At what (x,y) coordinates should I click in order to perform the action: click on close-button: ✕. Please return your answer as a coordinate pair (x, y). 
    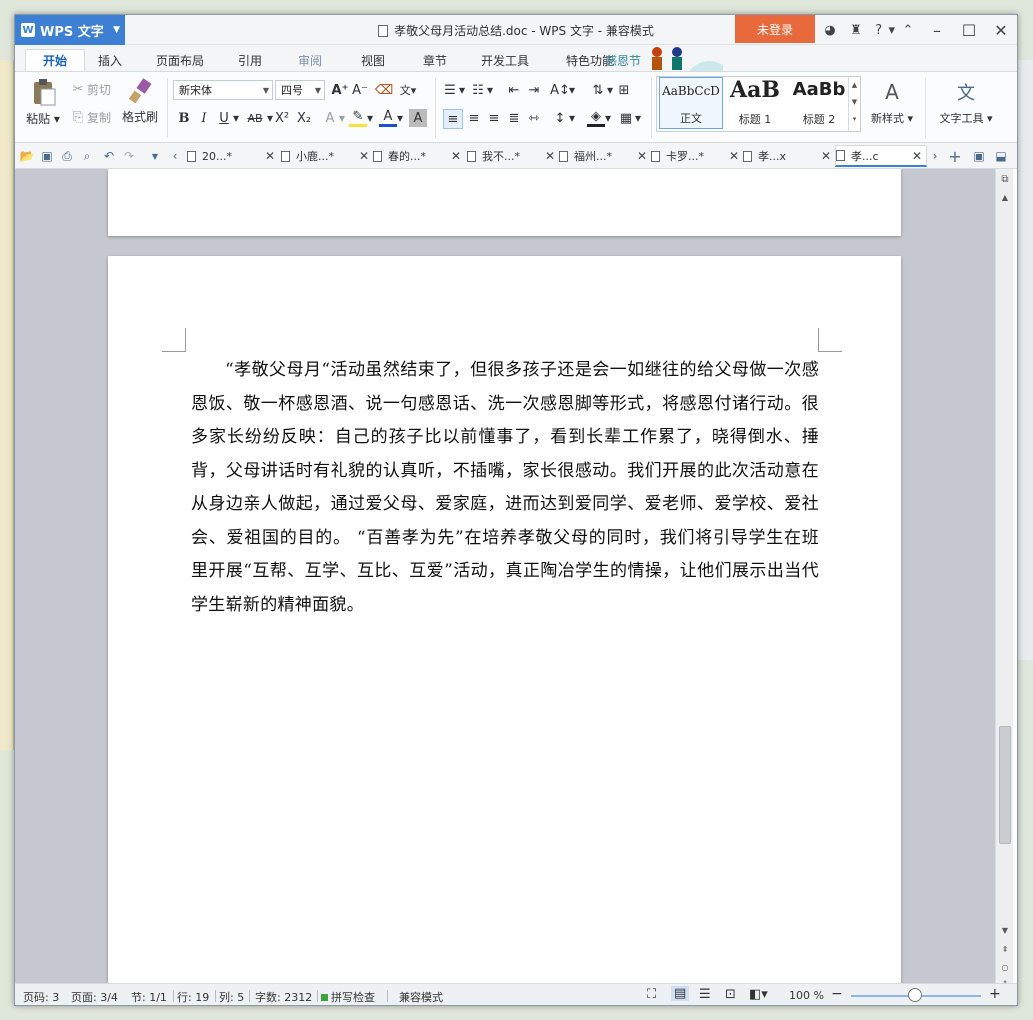
    Looking at the image, I should click on (1001, 30).